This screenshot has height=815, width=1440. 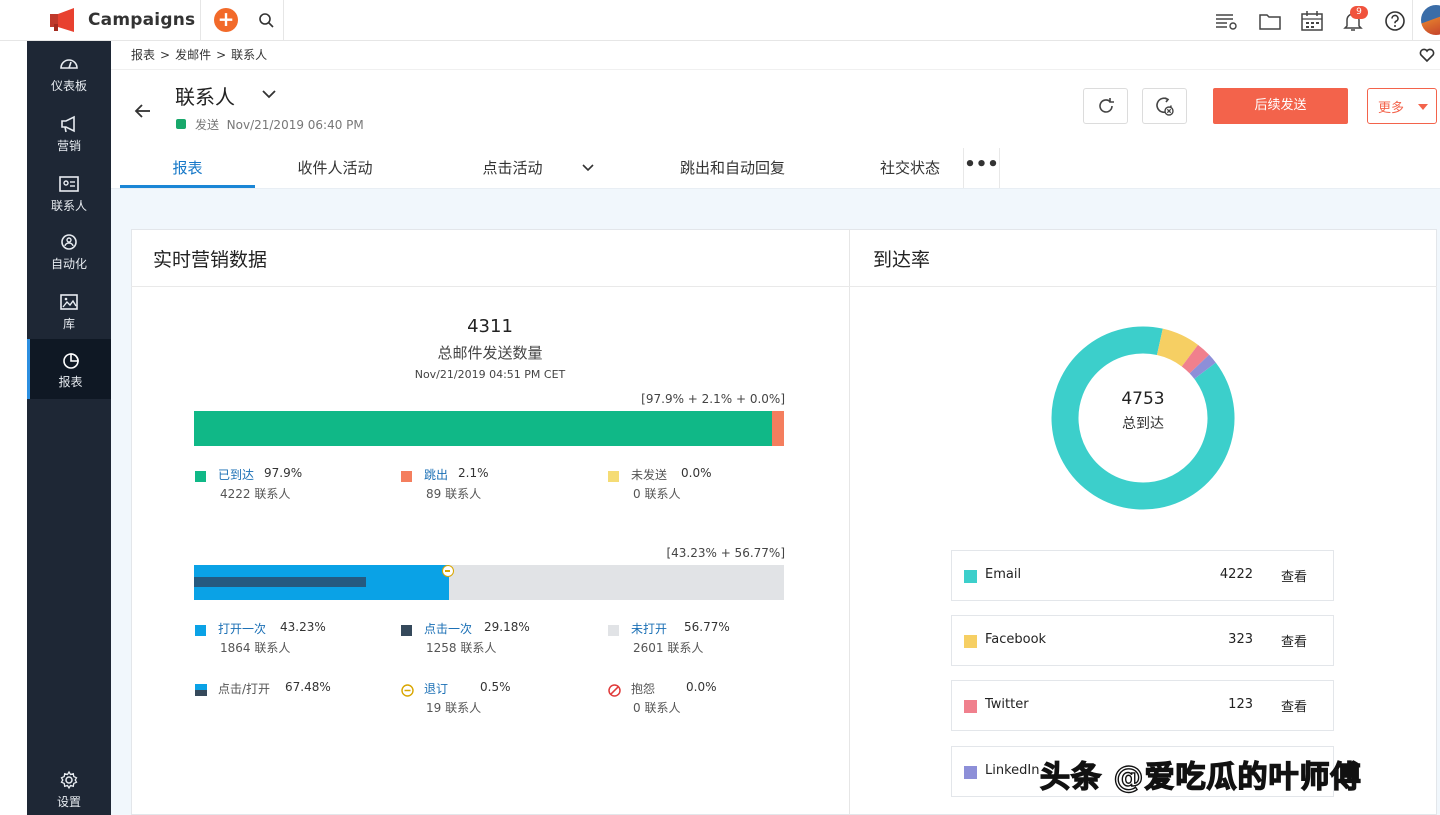 What do you see at coordinates (910, 168) in the screenshot?
I see `tab-social-status: 社交状态` at bounding box center [910, 168].